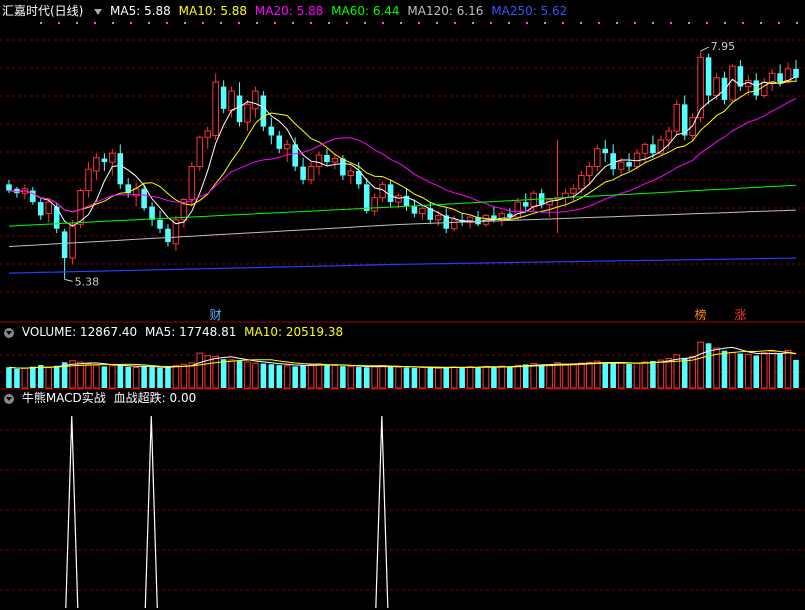 The height and width of the screenshot is (610, 805). What do you see at coordinates (98, 11) in the screenshot?
I see `dropdown-triangle-icon` at bounding box center [98, 11].